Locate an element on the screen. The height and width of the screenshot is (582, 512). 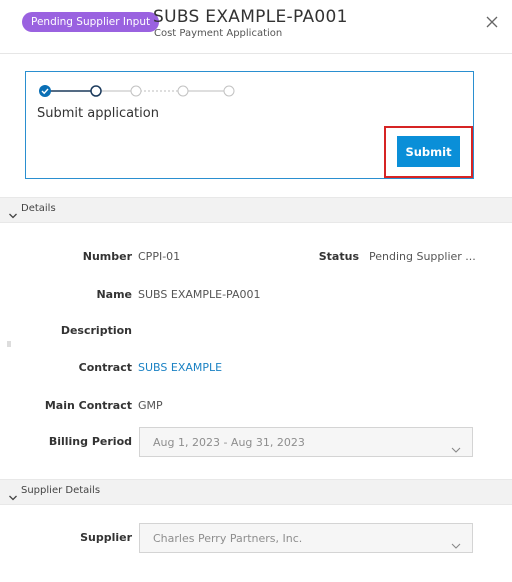
workflow-heading: Submit application is located at coordinates (98, 113).